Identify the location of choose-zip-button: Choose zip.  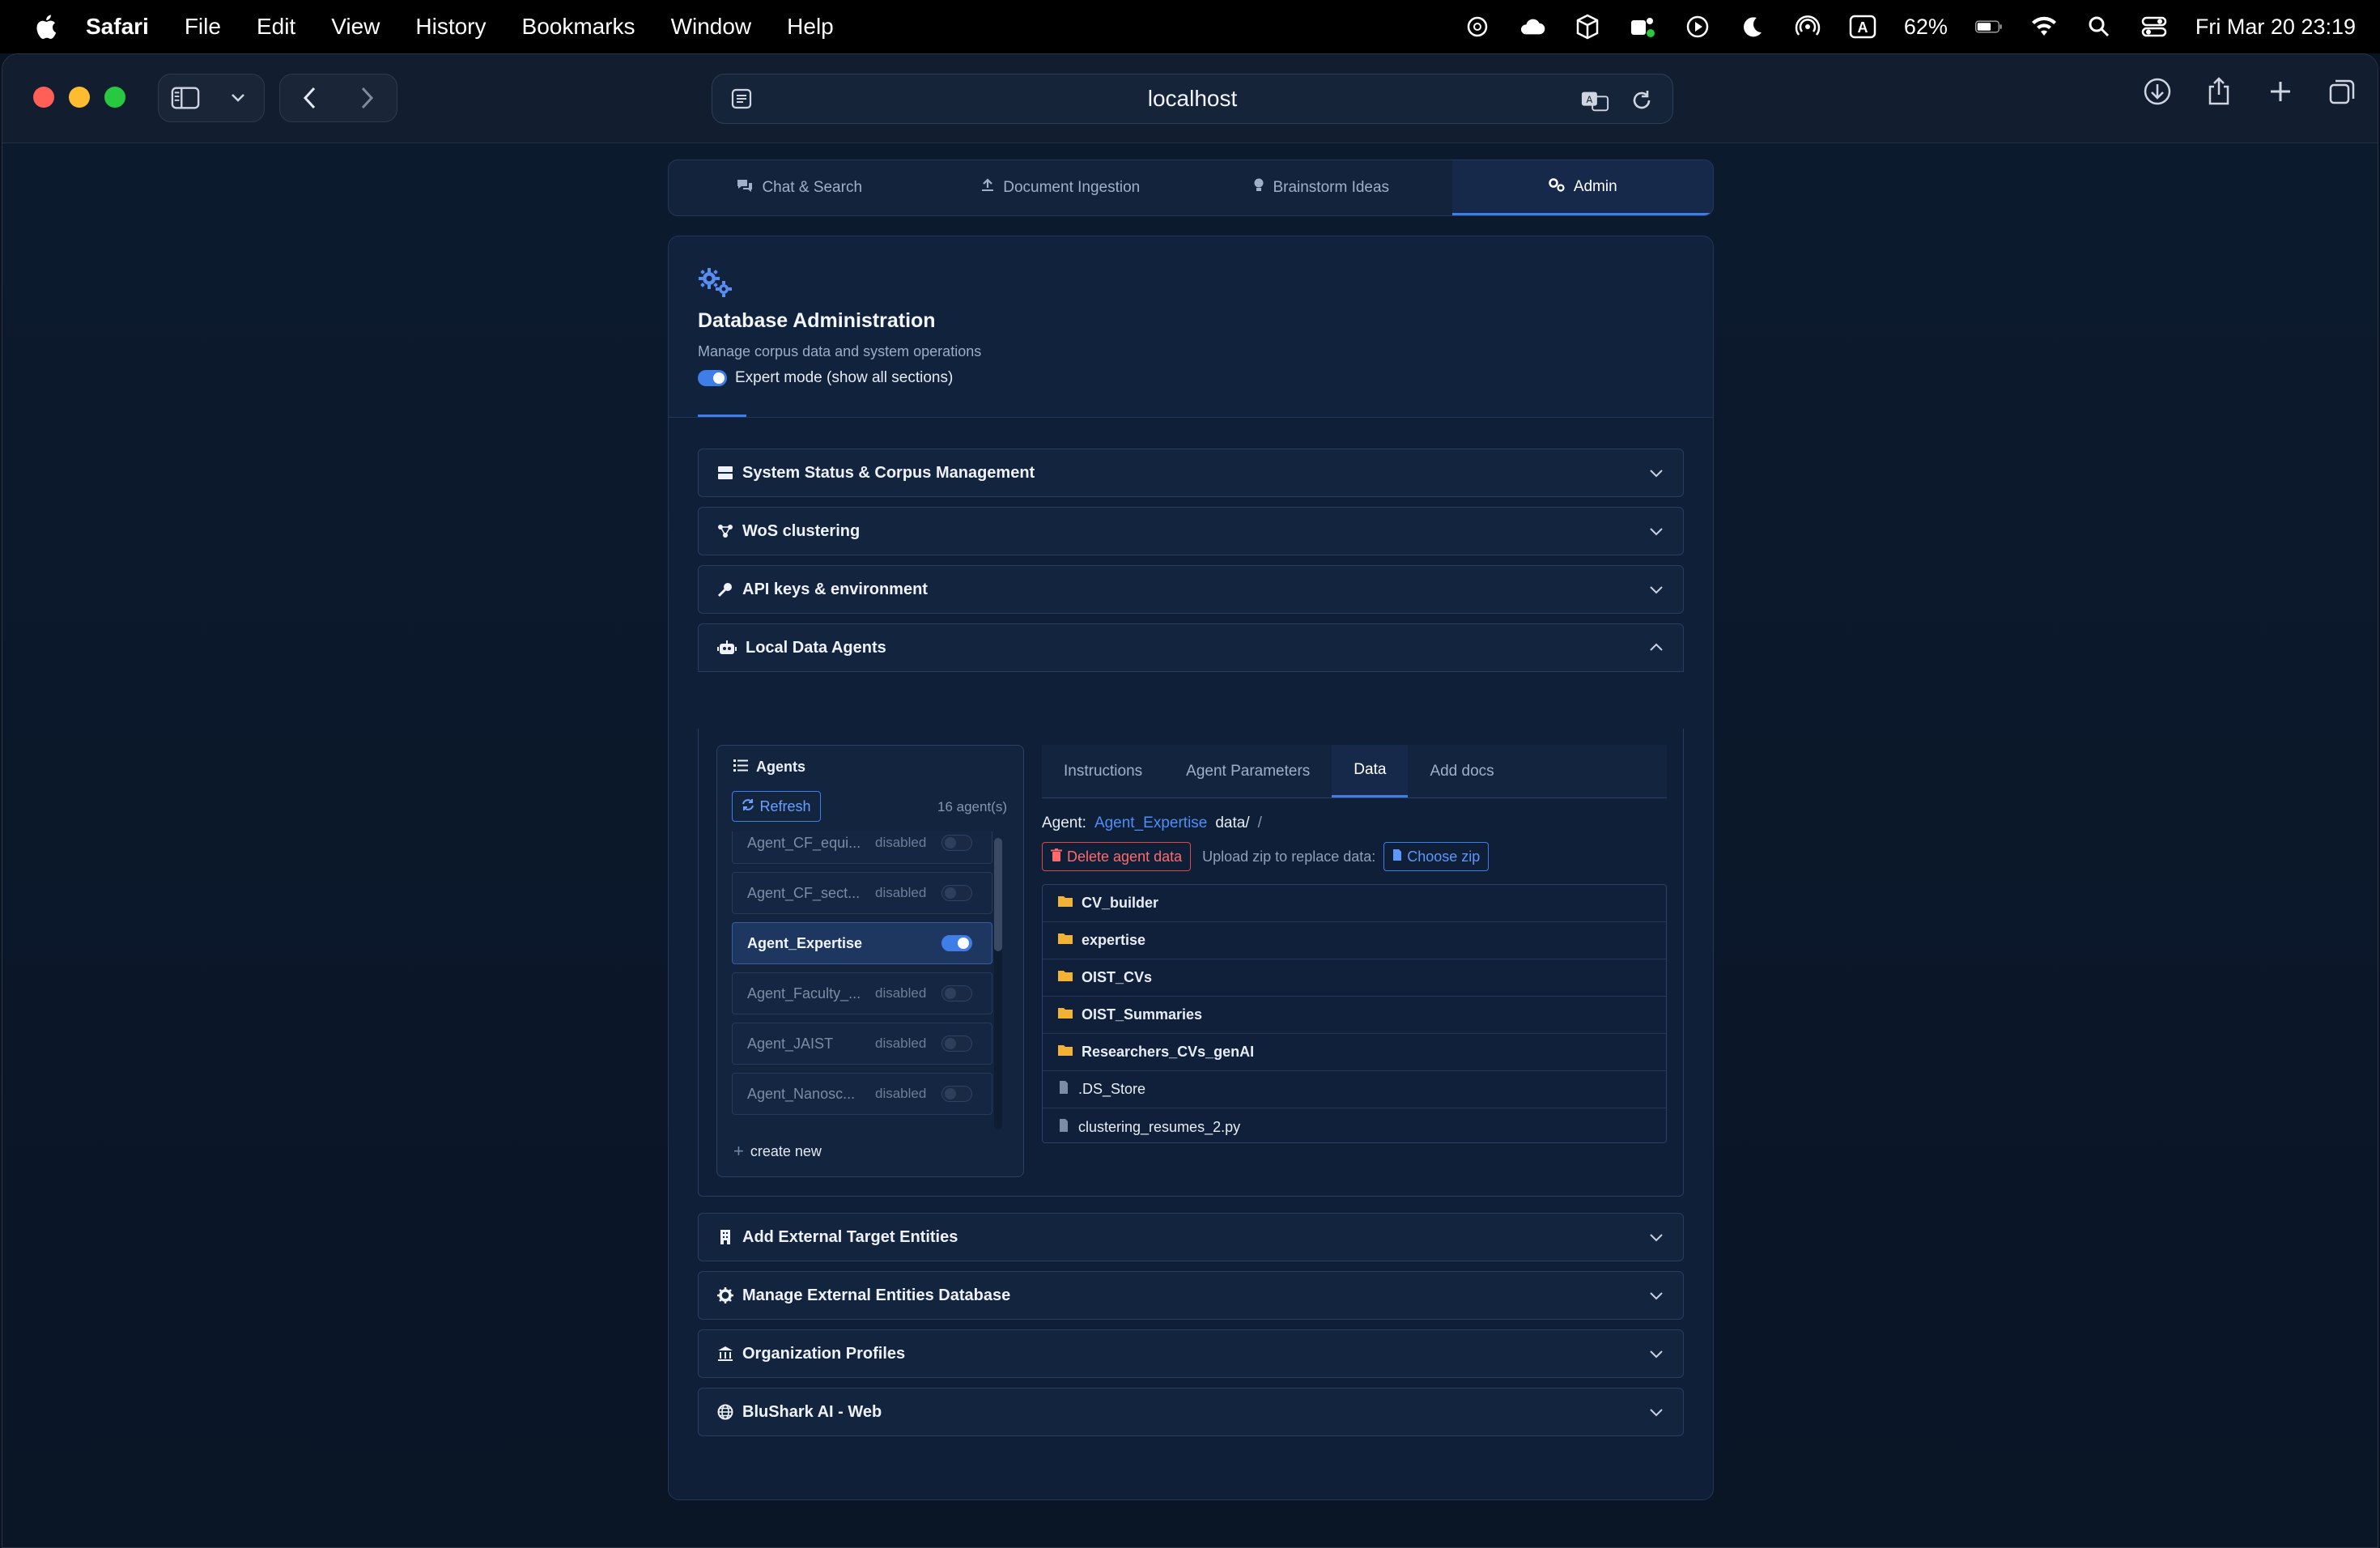
(1436, 856).